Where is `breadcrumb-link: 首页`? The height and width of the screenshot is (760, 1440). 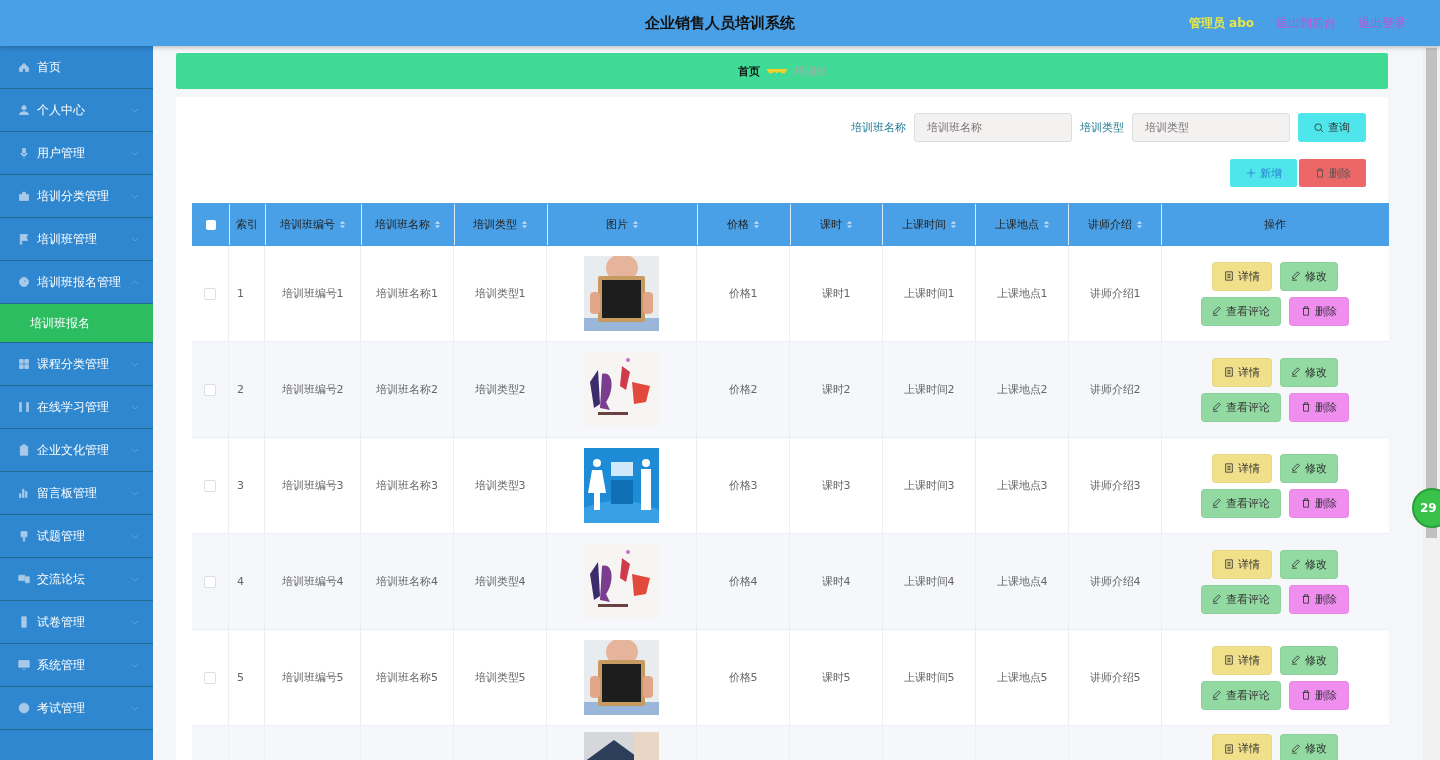
breadcrumb-link: 首页 is located at coordinates (748, 71).